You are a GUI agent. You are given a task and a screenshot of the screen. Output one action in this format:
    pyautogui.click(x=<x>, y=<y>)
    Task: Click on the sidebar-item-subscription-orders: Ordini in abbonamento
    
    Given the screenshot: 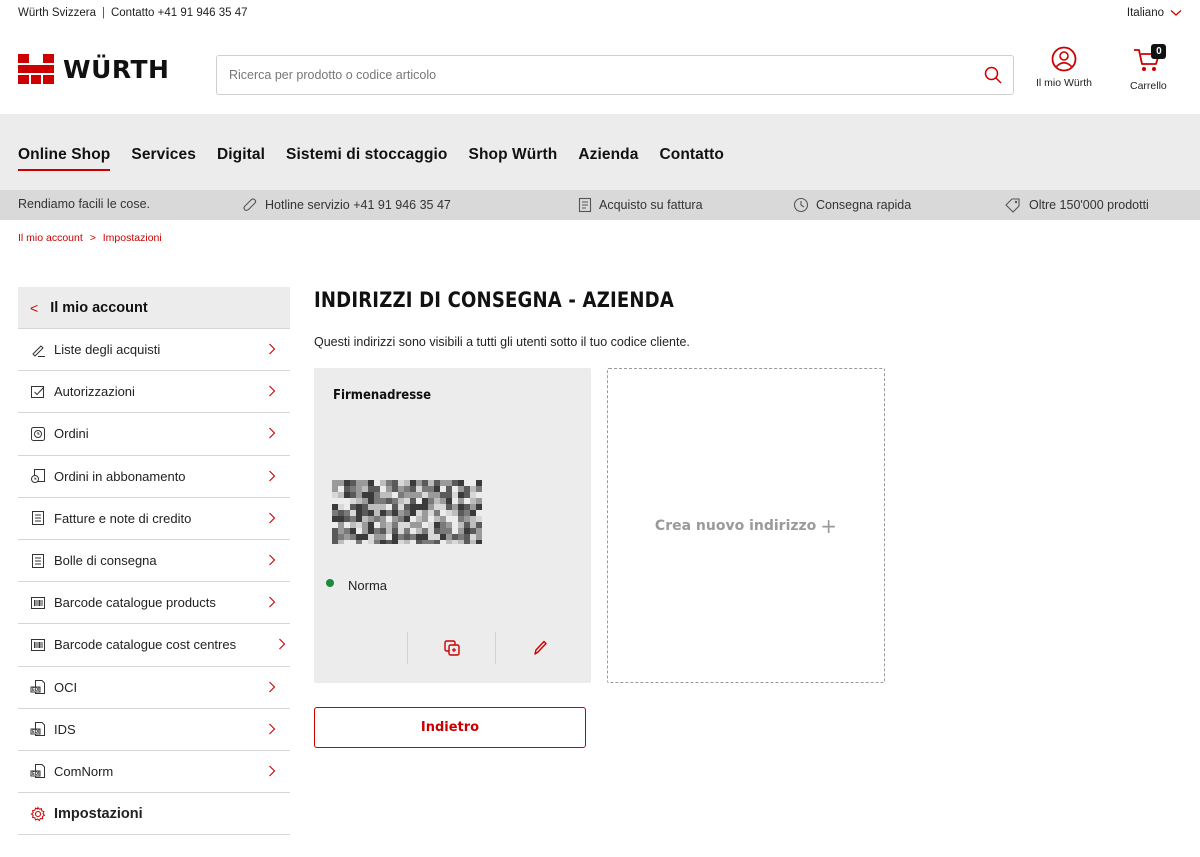 What is the action you would take?
    pyautogui.click(x=154, y=477)
    